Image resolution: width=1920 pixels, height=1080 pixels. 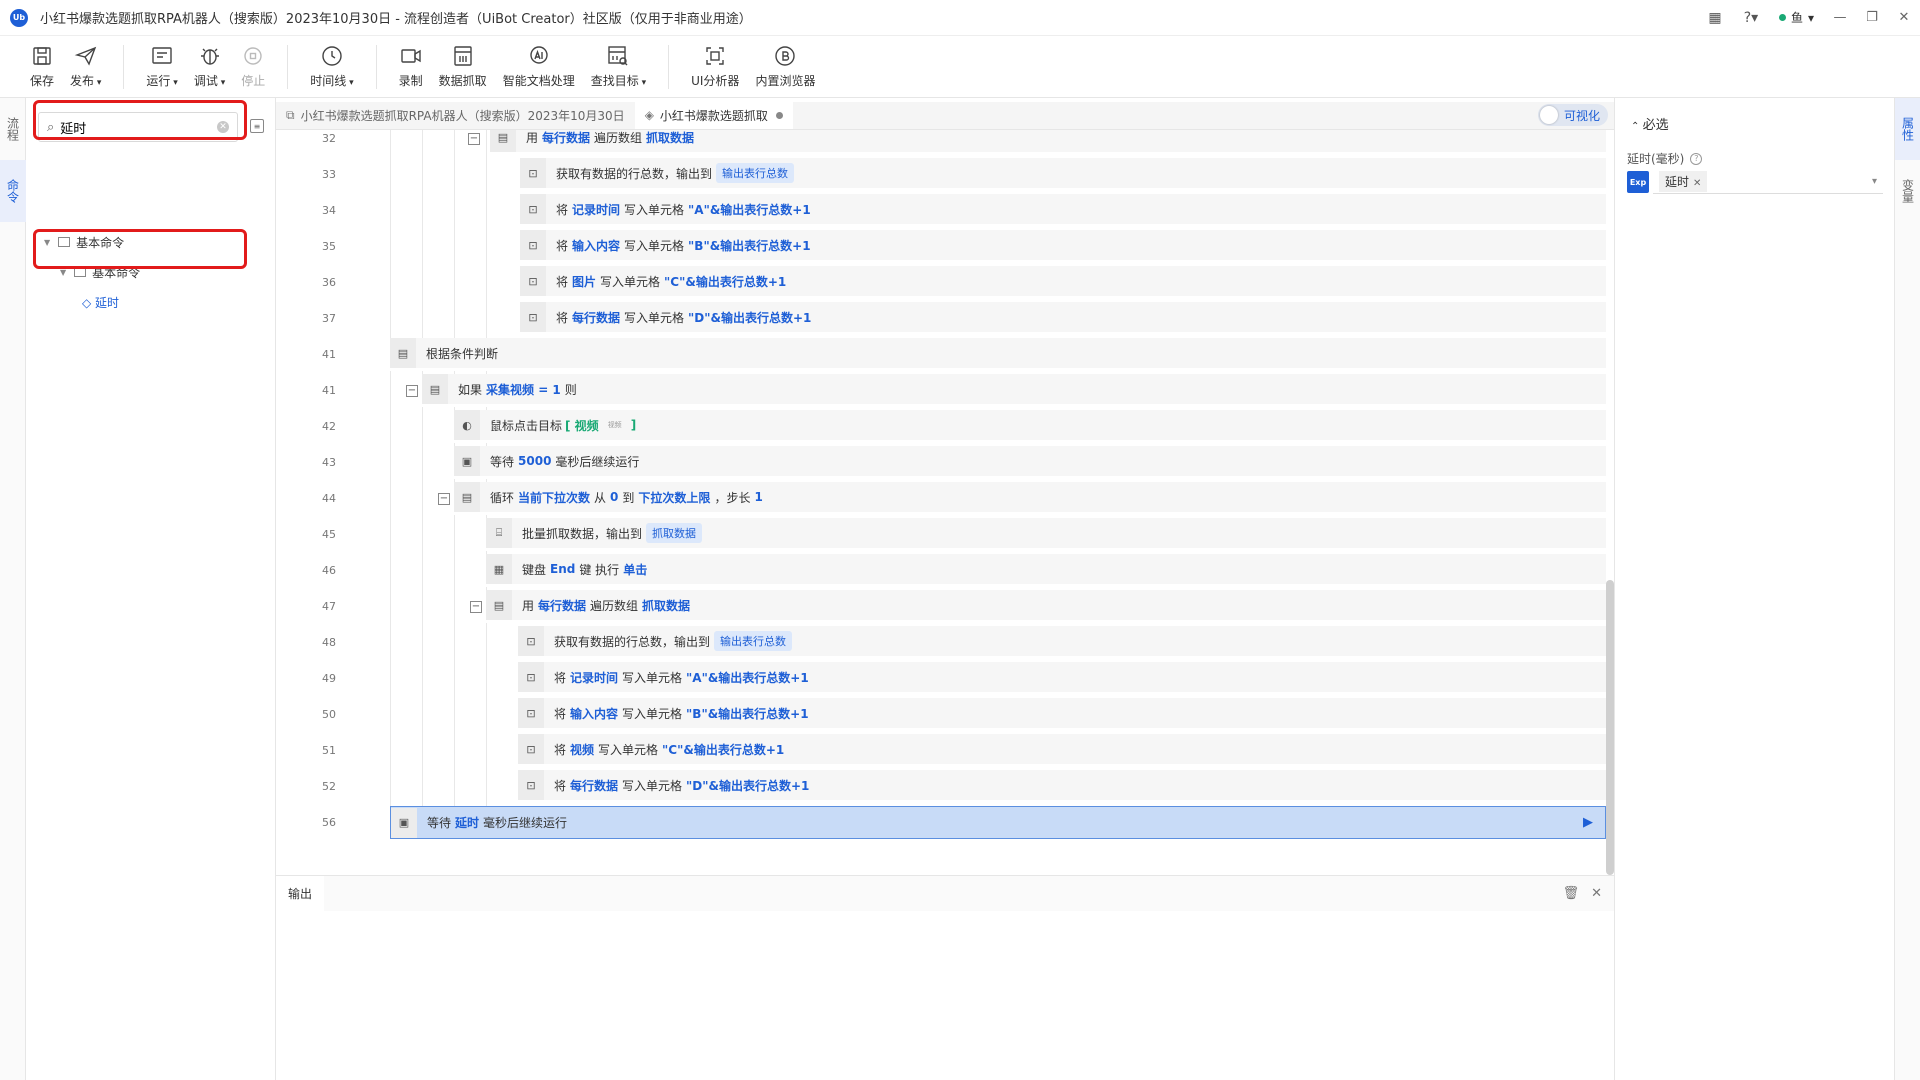 What do you see at coordinates (563, 569) in the screenshot?
I see `code-token: End` at bounding box center [563, 569].